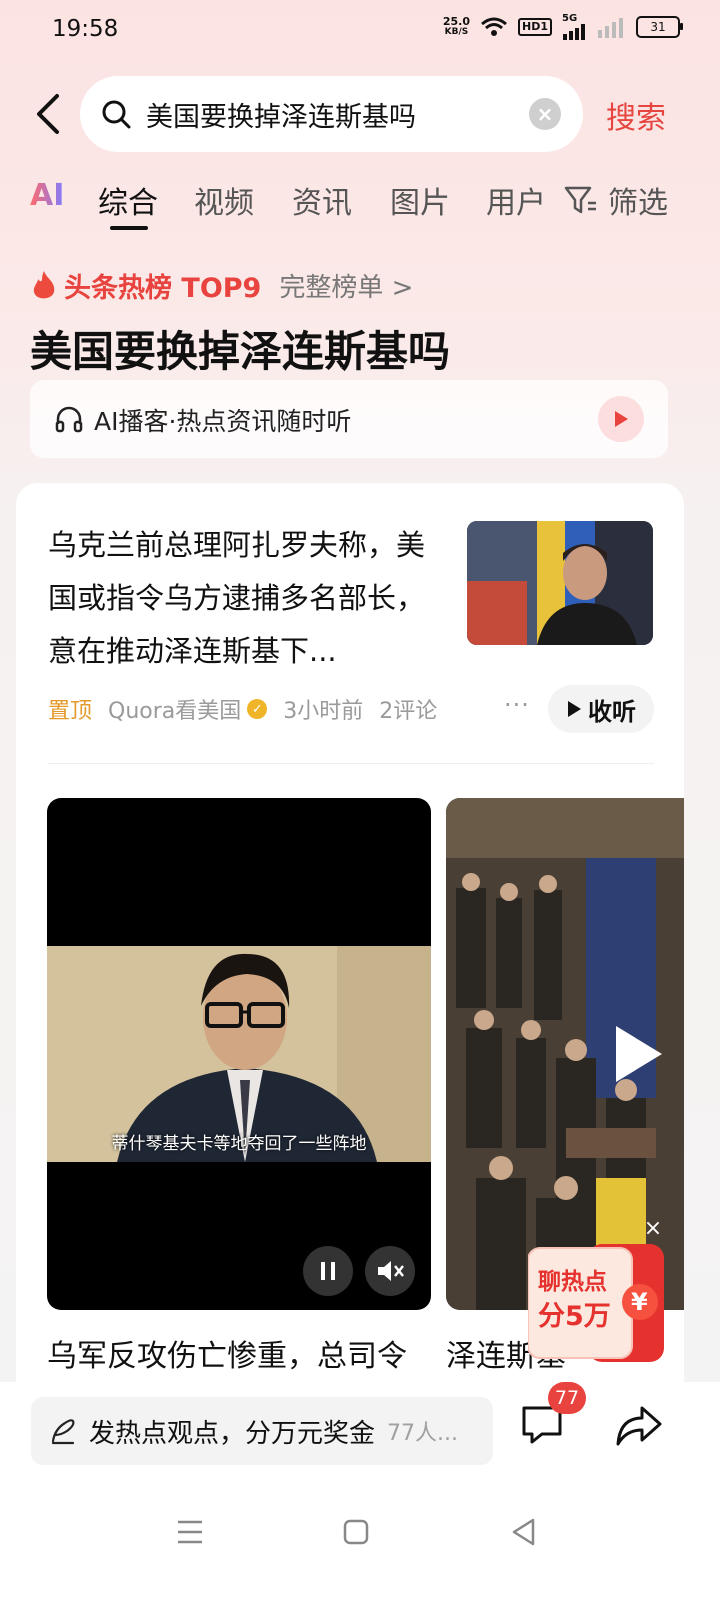 The width and height of the screenshot is (720, 1612). I want to click on battery-icon: 31, so click(659, 27).